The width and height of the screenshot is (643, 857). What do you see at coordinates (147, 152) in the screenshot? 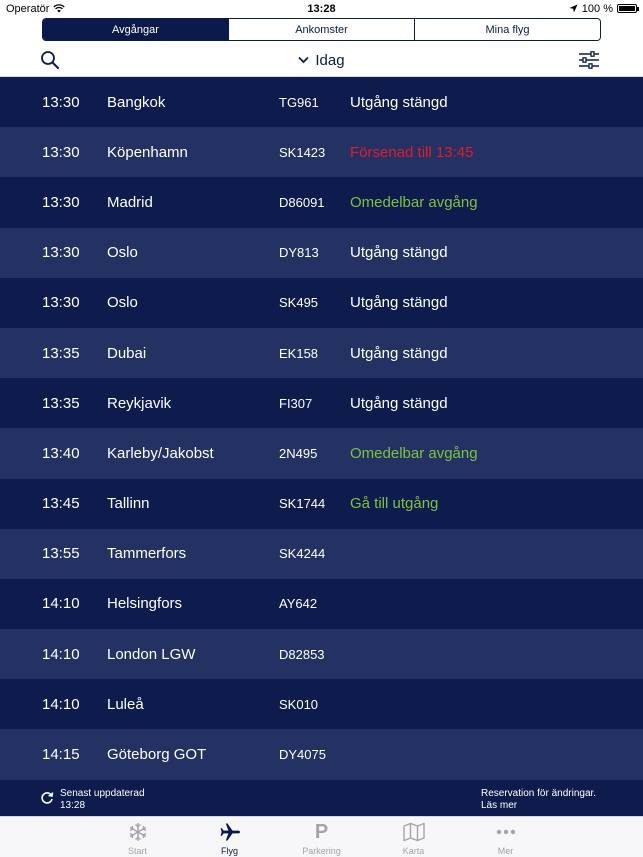
I see `flight-destination: Köpenhamn` at bounding box center [147, 152].